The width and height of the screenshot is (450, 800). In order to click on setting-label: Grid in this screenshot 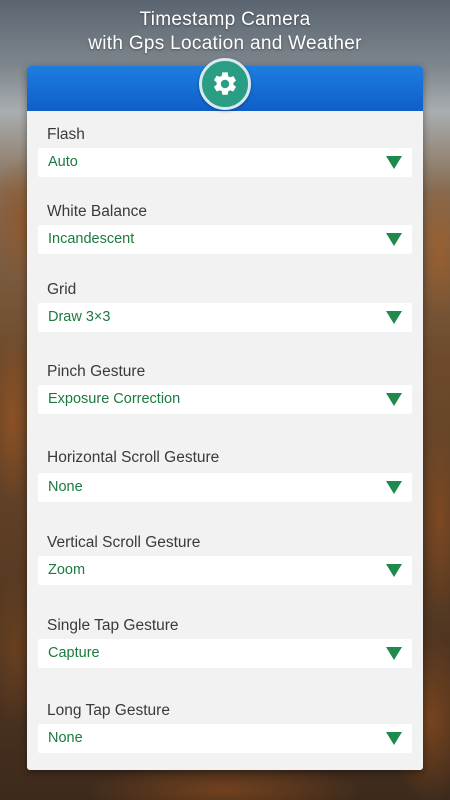, I will do `click(62, 289)`.